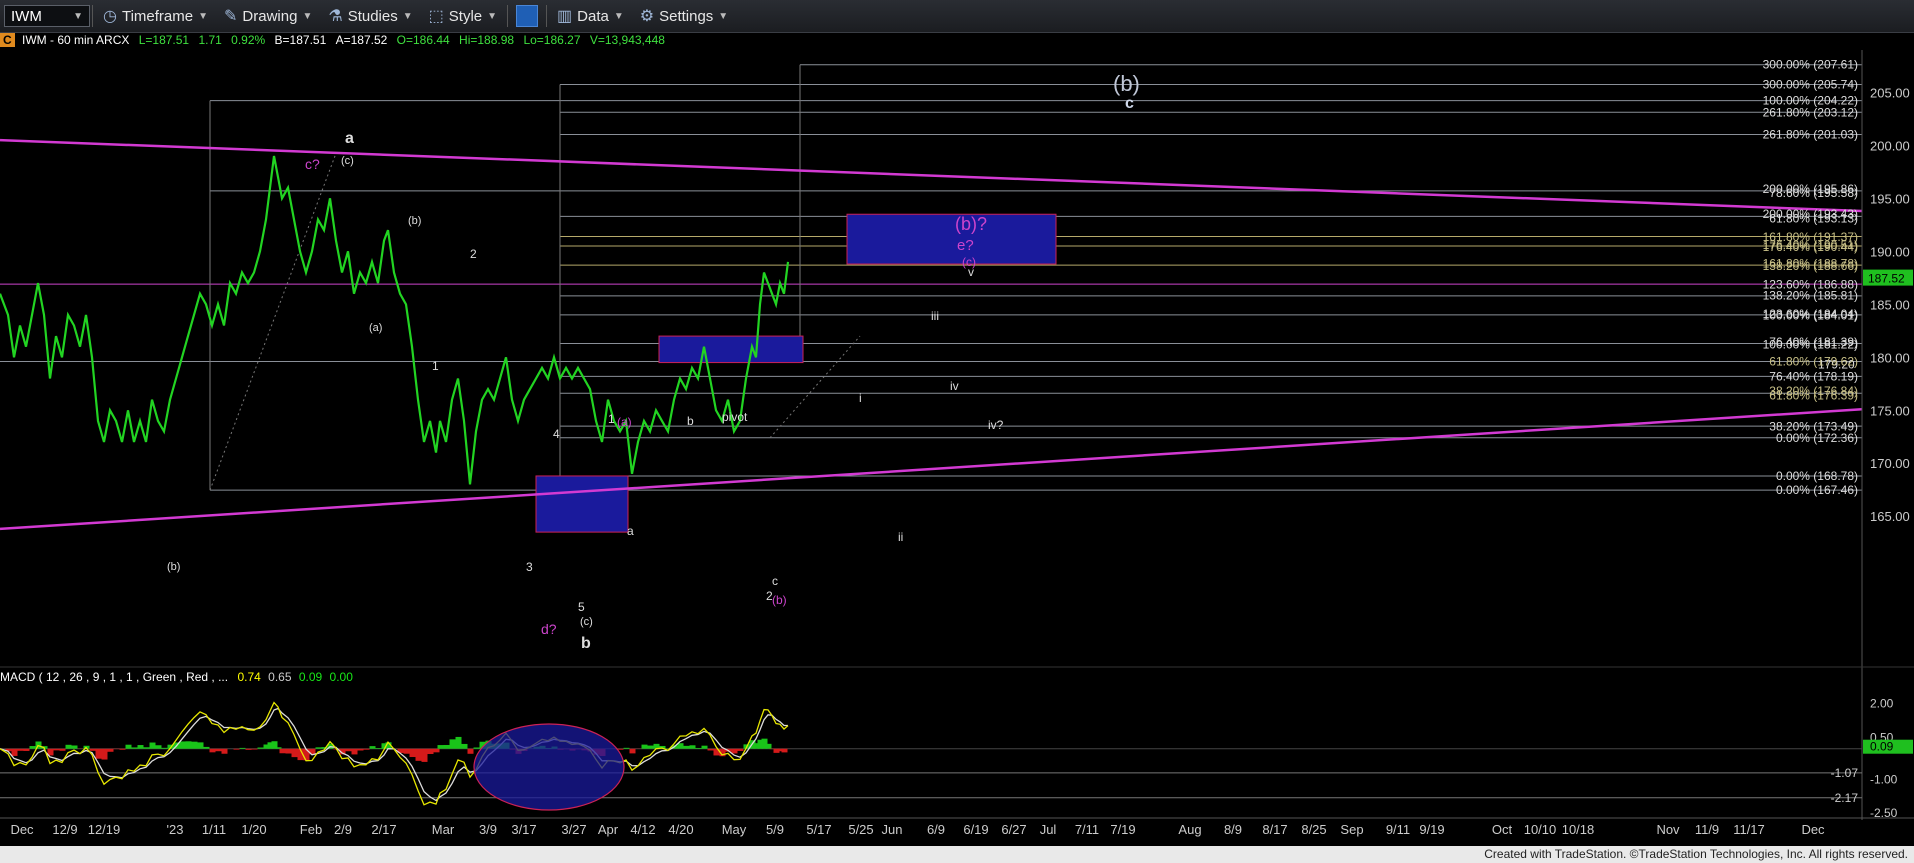 Image resolution: width=1914 pixels, height=863 pixels. Describe the element at coordinates (1233, 829) in the screenshot. I see `time-tick-label: 8/9` at that location.